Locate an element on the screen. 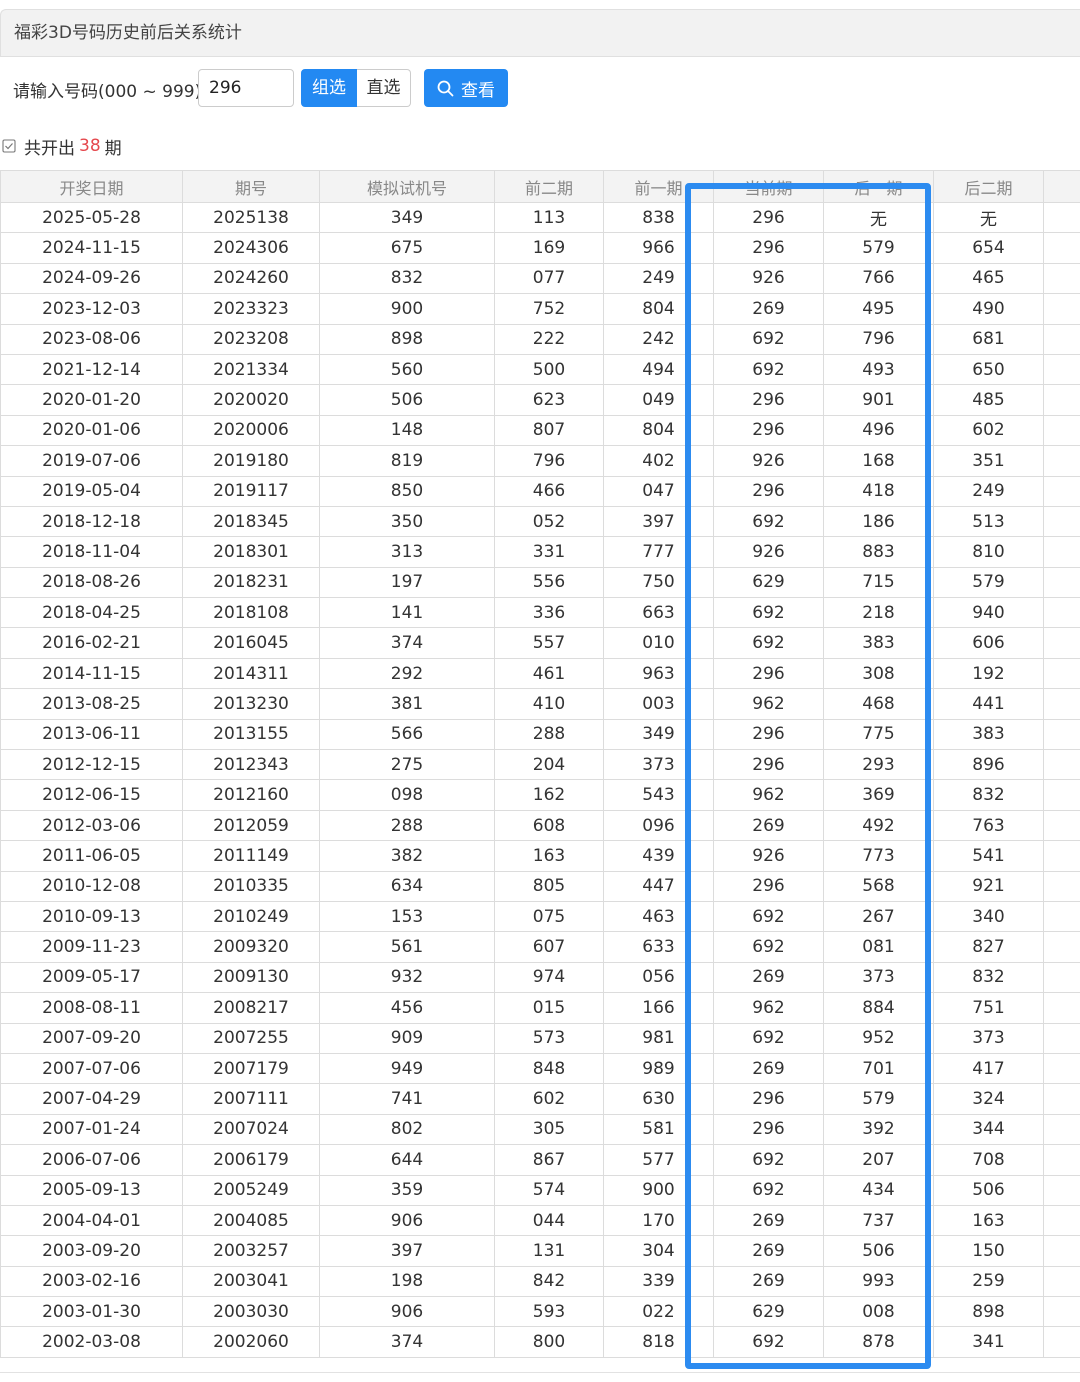 The image size is (1080, 1382). cell-prev-1: 630 is located at coordinates (658, 1099).